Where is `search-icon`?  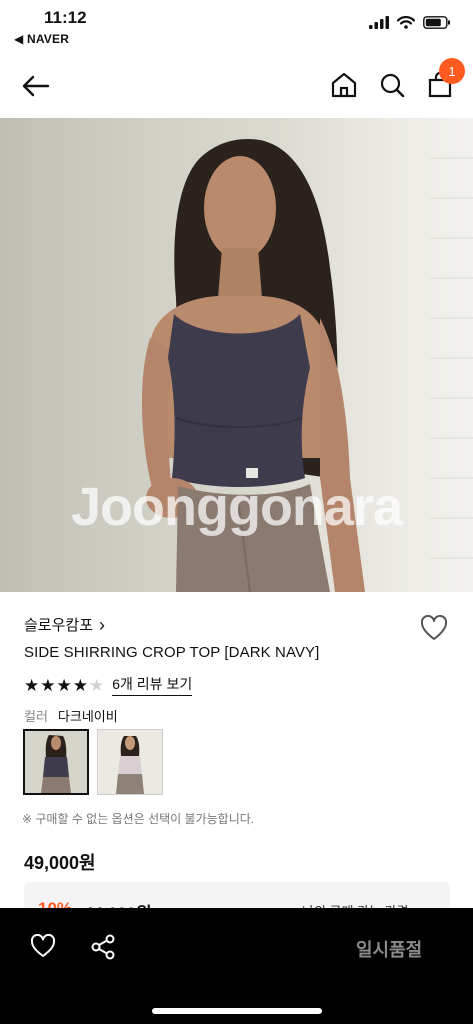
search-icon is located at coordinates (392, 85).